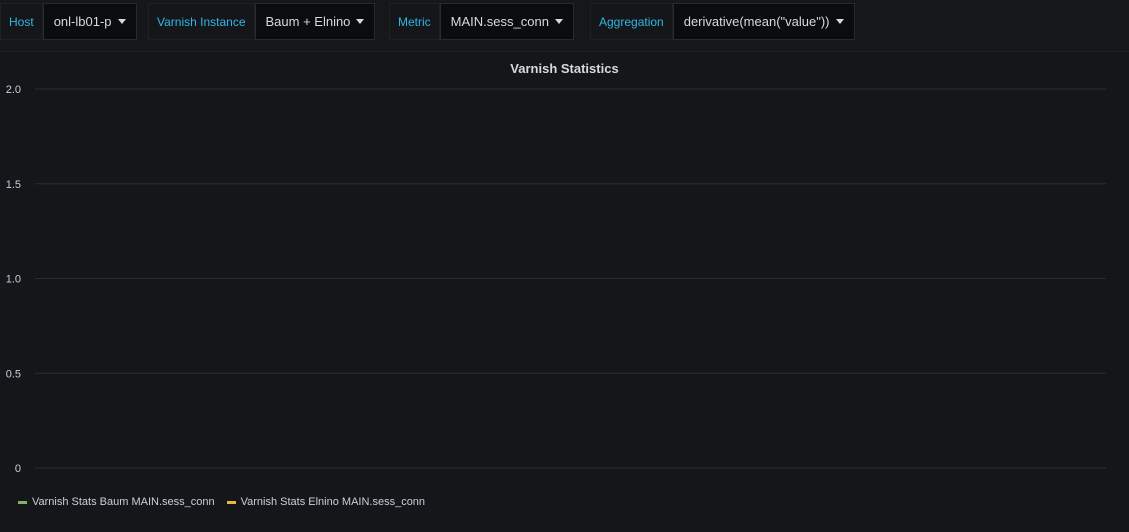  What do you see at coordinates (333, 502) in the screenshot?
I see `legend-label-elnino: Varnish Stats Elnino MAIN.sess_conn` at bounding box center [333, 502].